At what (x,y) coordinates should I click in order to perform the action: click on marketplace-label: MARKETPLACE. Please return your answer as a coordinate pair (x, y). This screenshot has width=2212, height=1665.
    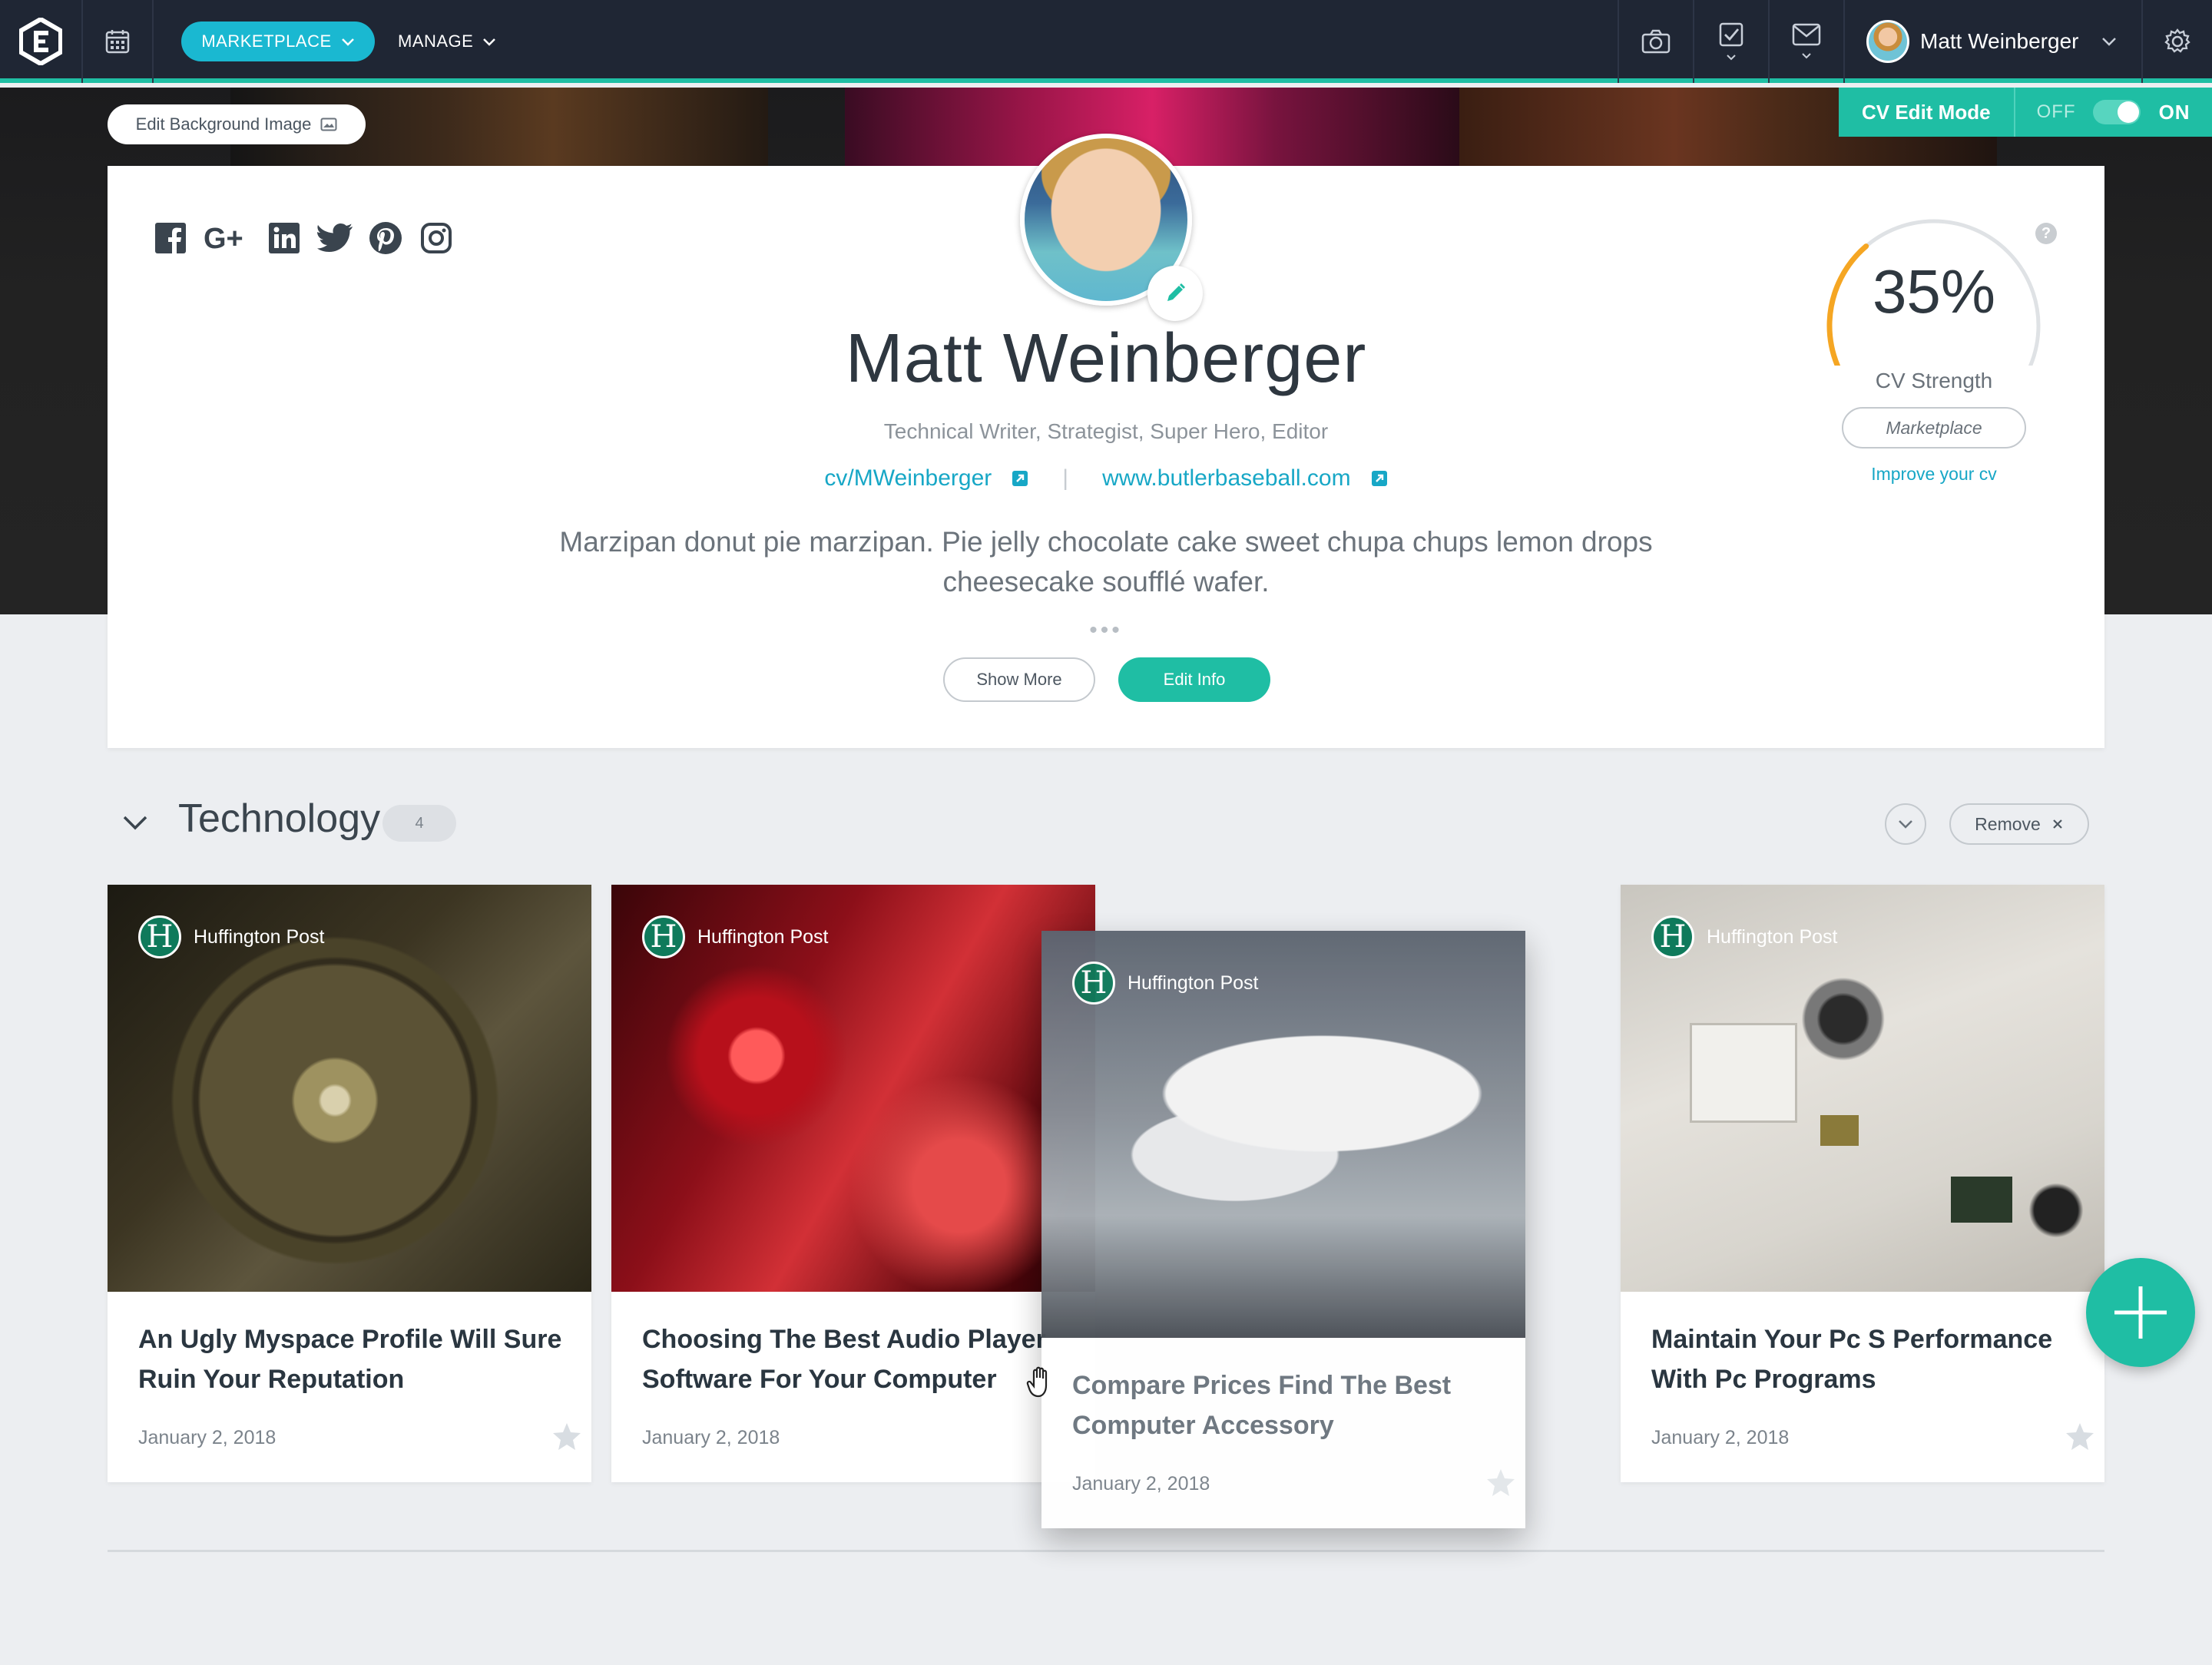
    Looking at the image, I should click on (266, 41).